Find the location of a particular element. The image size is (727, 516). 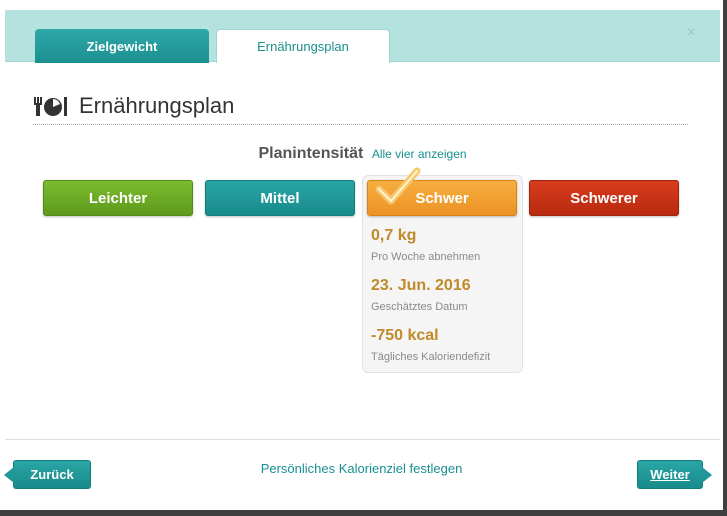

window-edge-right is located at coordinates (725, 258).